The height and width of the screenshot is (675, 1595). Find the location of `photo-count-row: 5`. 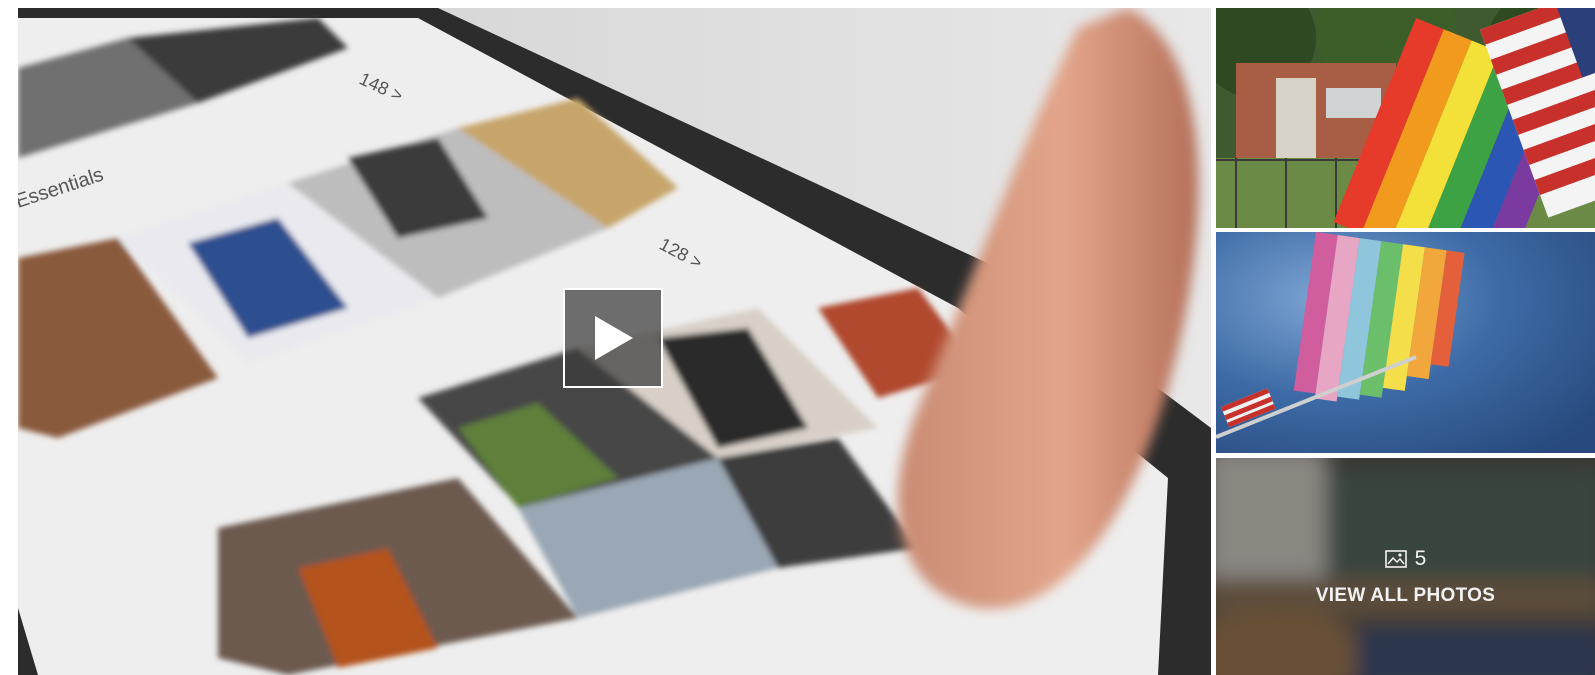

photo-count-row: 5 is located at coordinates (1405, 558).